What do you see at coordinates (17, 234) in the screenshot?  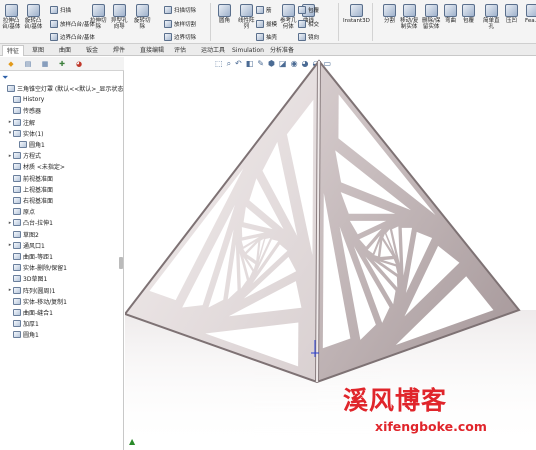 I see `sketch-icon` at bounding box center [17, 234].